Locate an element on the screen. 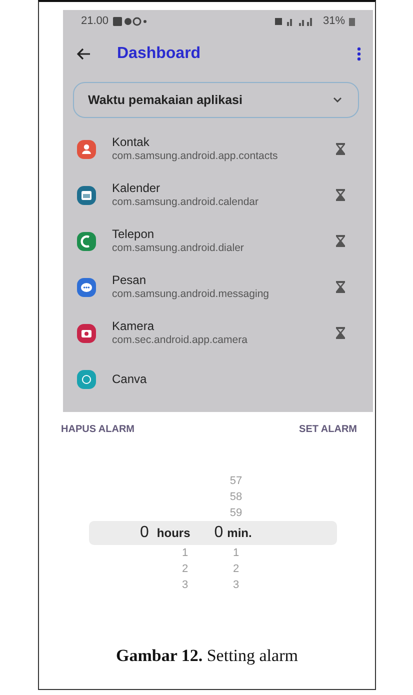 The width and height of the screenshot is (413, 695). picker-number: 59 is located at coordinates (236, 513).